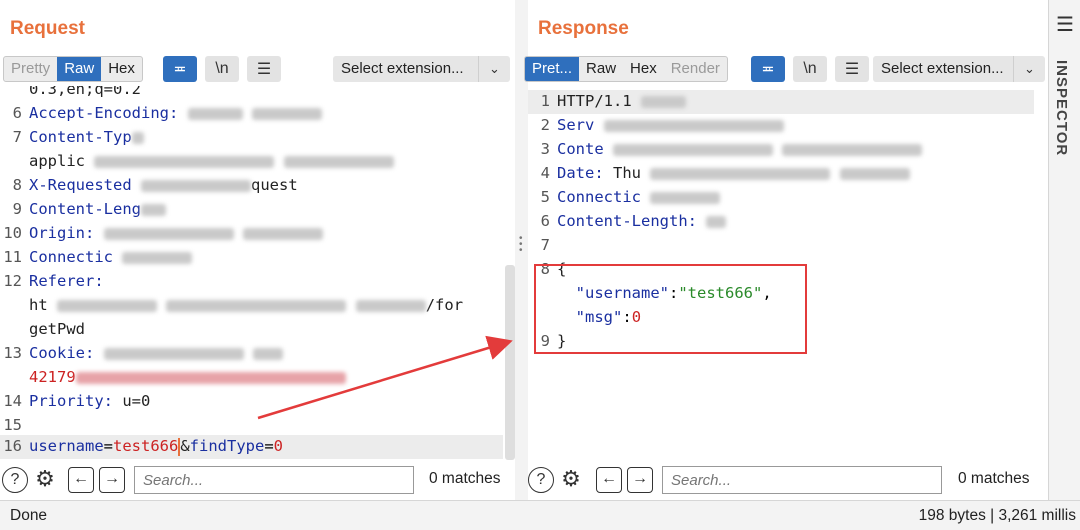  I want to click on request-extension-select: Select extension... ⌄, so click(421, 69).